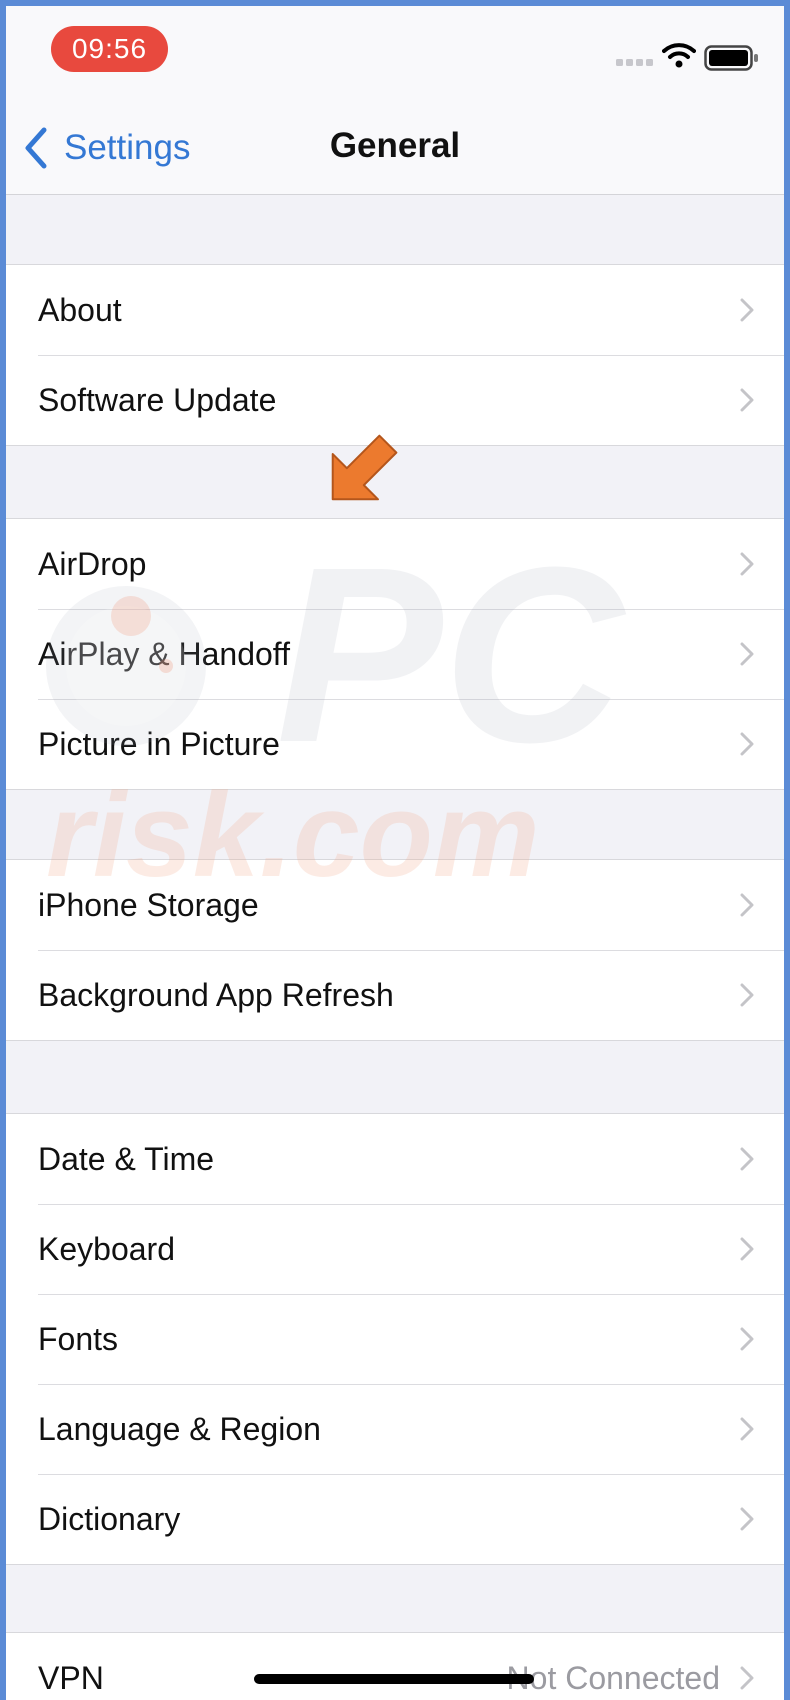 The width and height of the screenshot is (790, 1700). What do you see at coordinates (216, 994) in the screenshot?
I see `row-label: Background App Refresh` at bounding box center [216, 994].